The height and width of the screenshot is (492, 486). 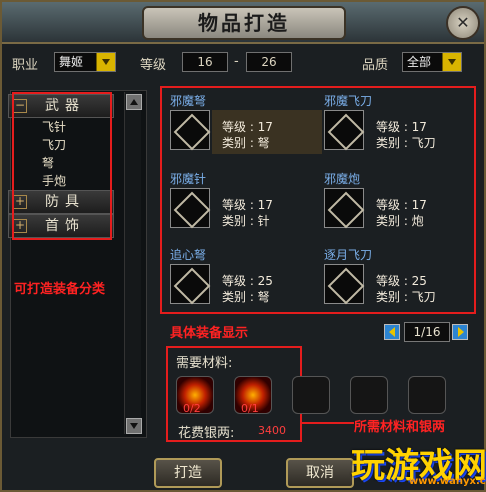 What do you see at coordinates (320, 473) in the screenshot?
I see `cancel-button: 取消` at bounding box center [320, 473].